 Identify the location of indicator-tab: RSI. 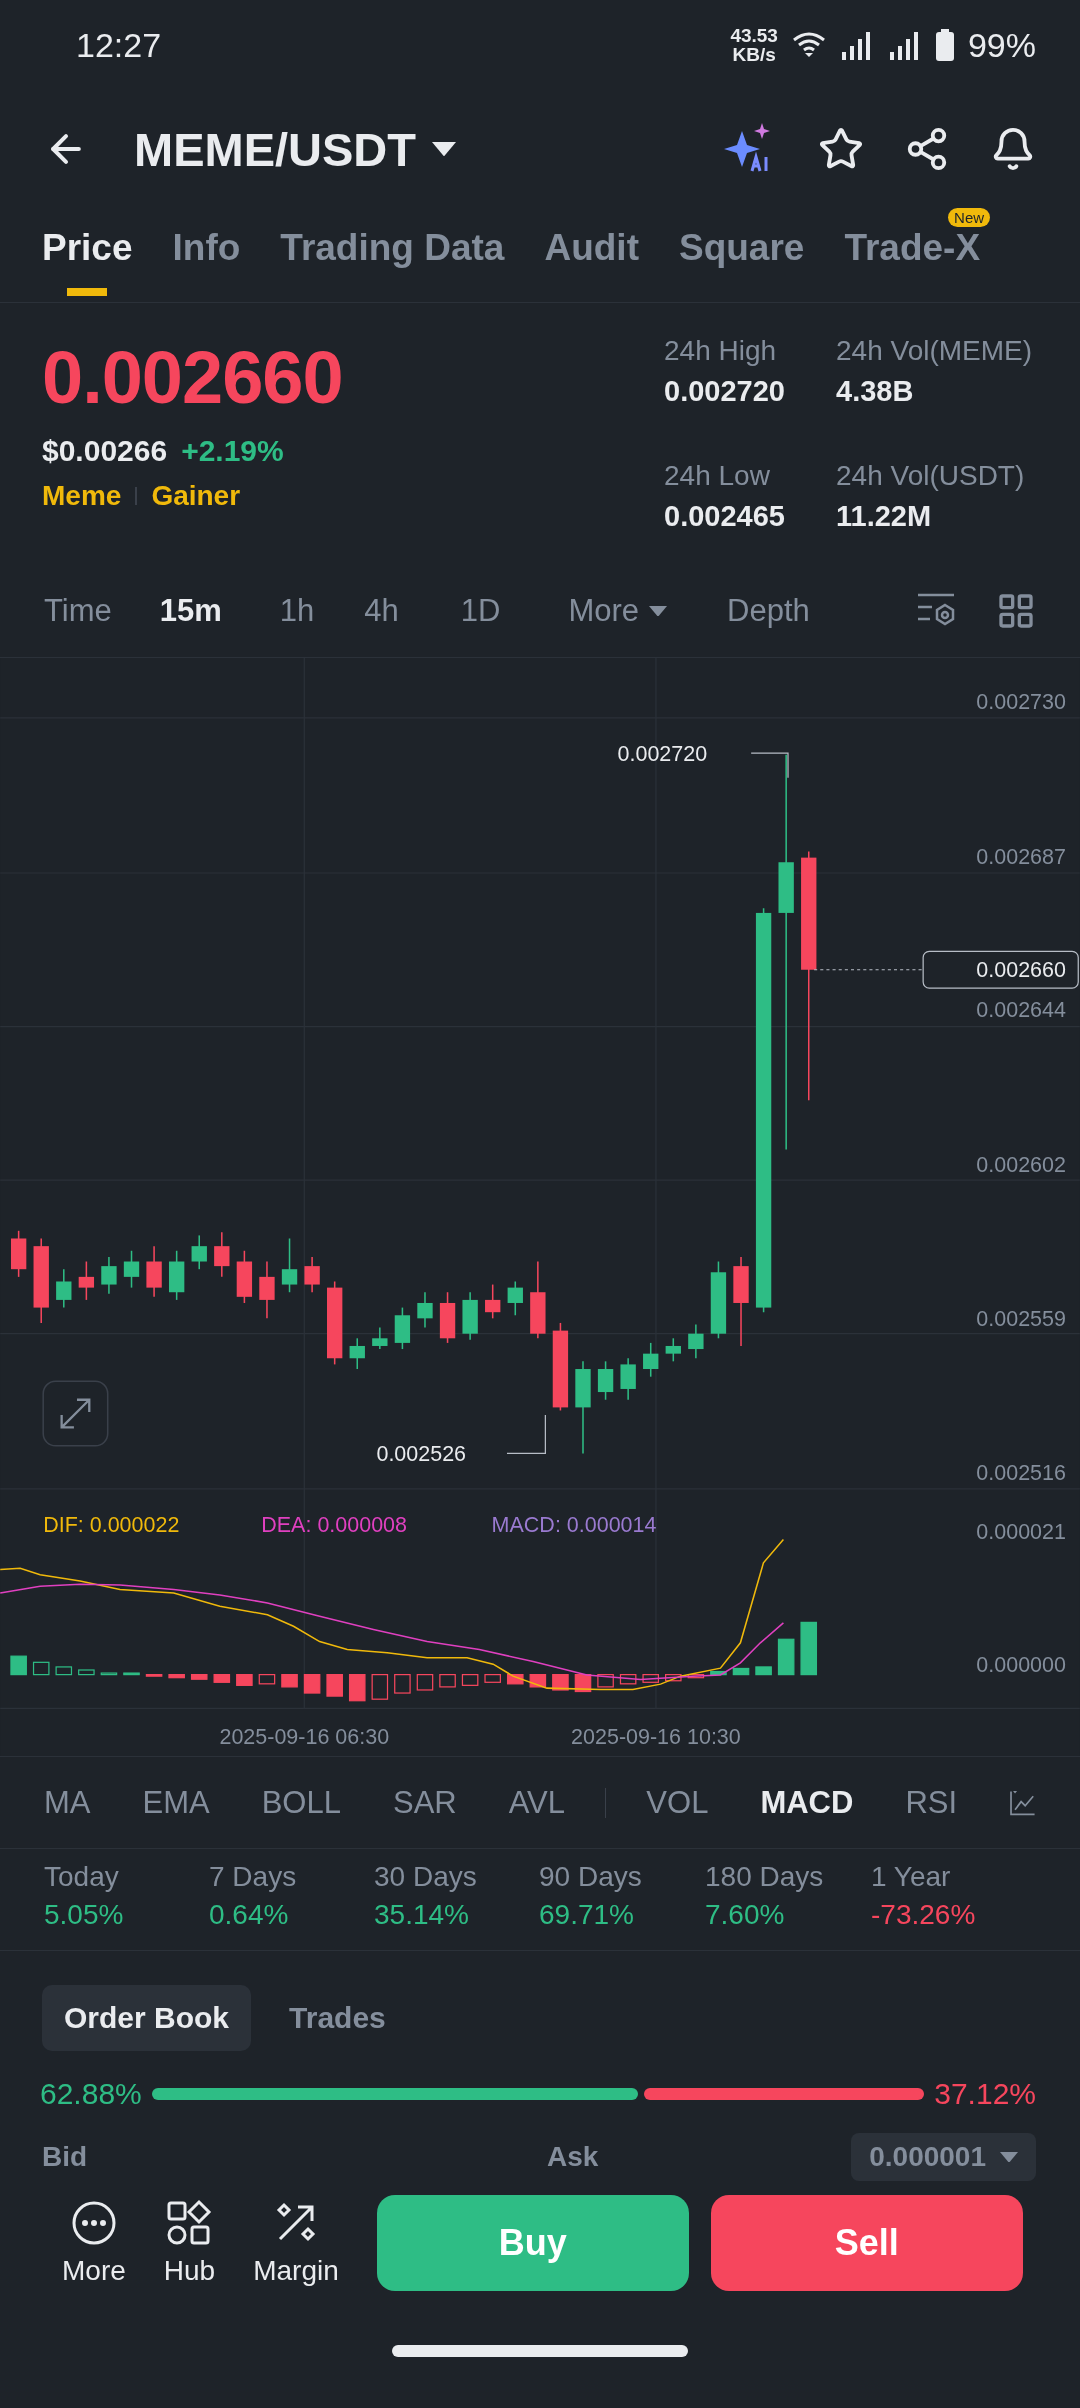
(931, 1802).